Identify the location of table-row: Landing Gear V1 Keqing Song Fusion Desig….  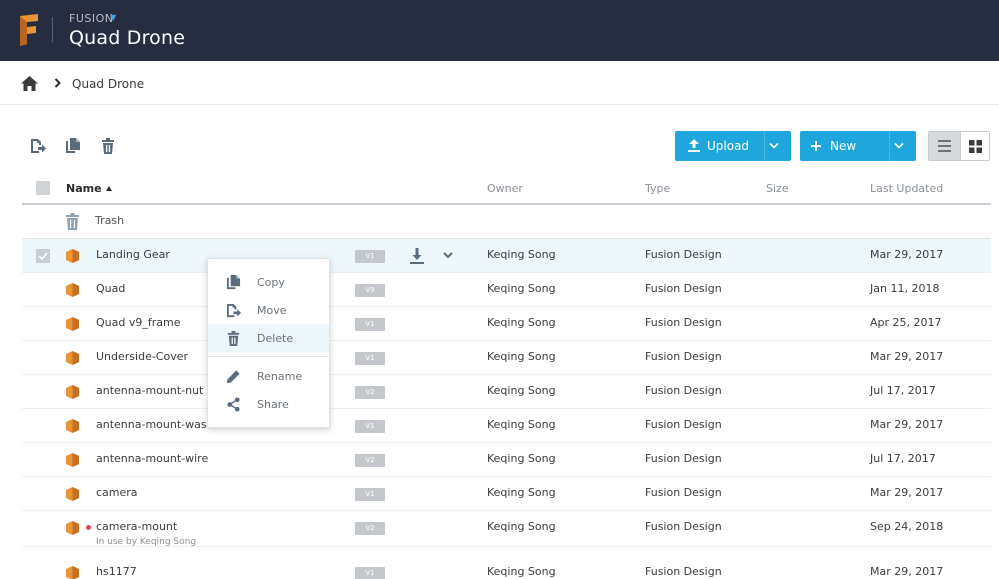
(506, 256).